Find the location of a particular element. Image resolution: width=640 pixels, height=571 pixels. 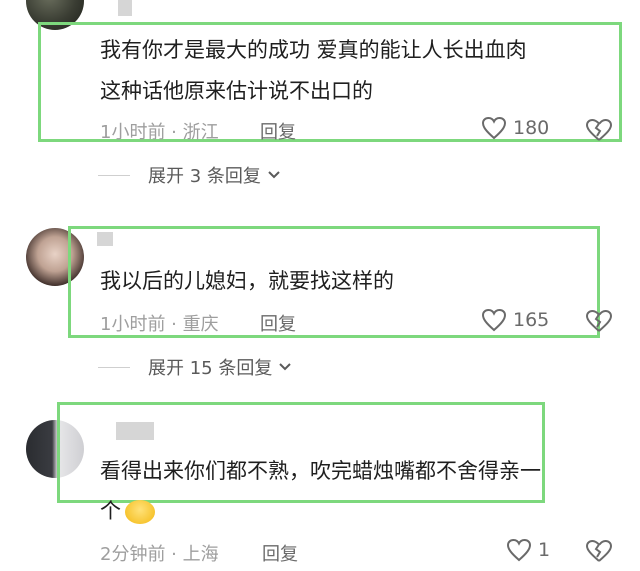

expand-replies-button: 展开 3 条回复 is located at coordinates (189, 175).